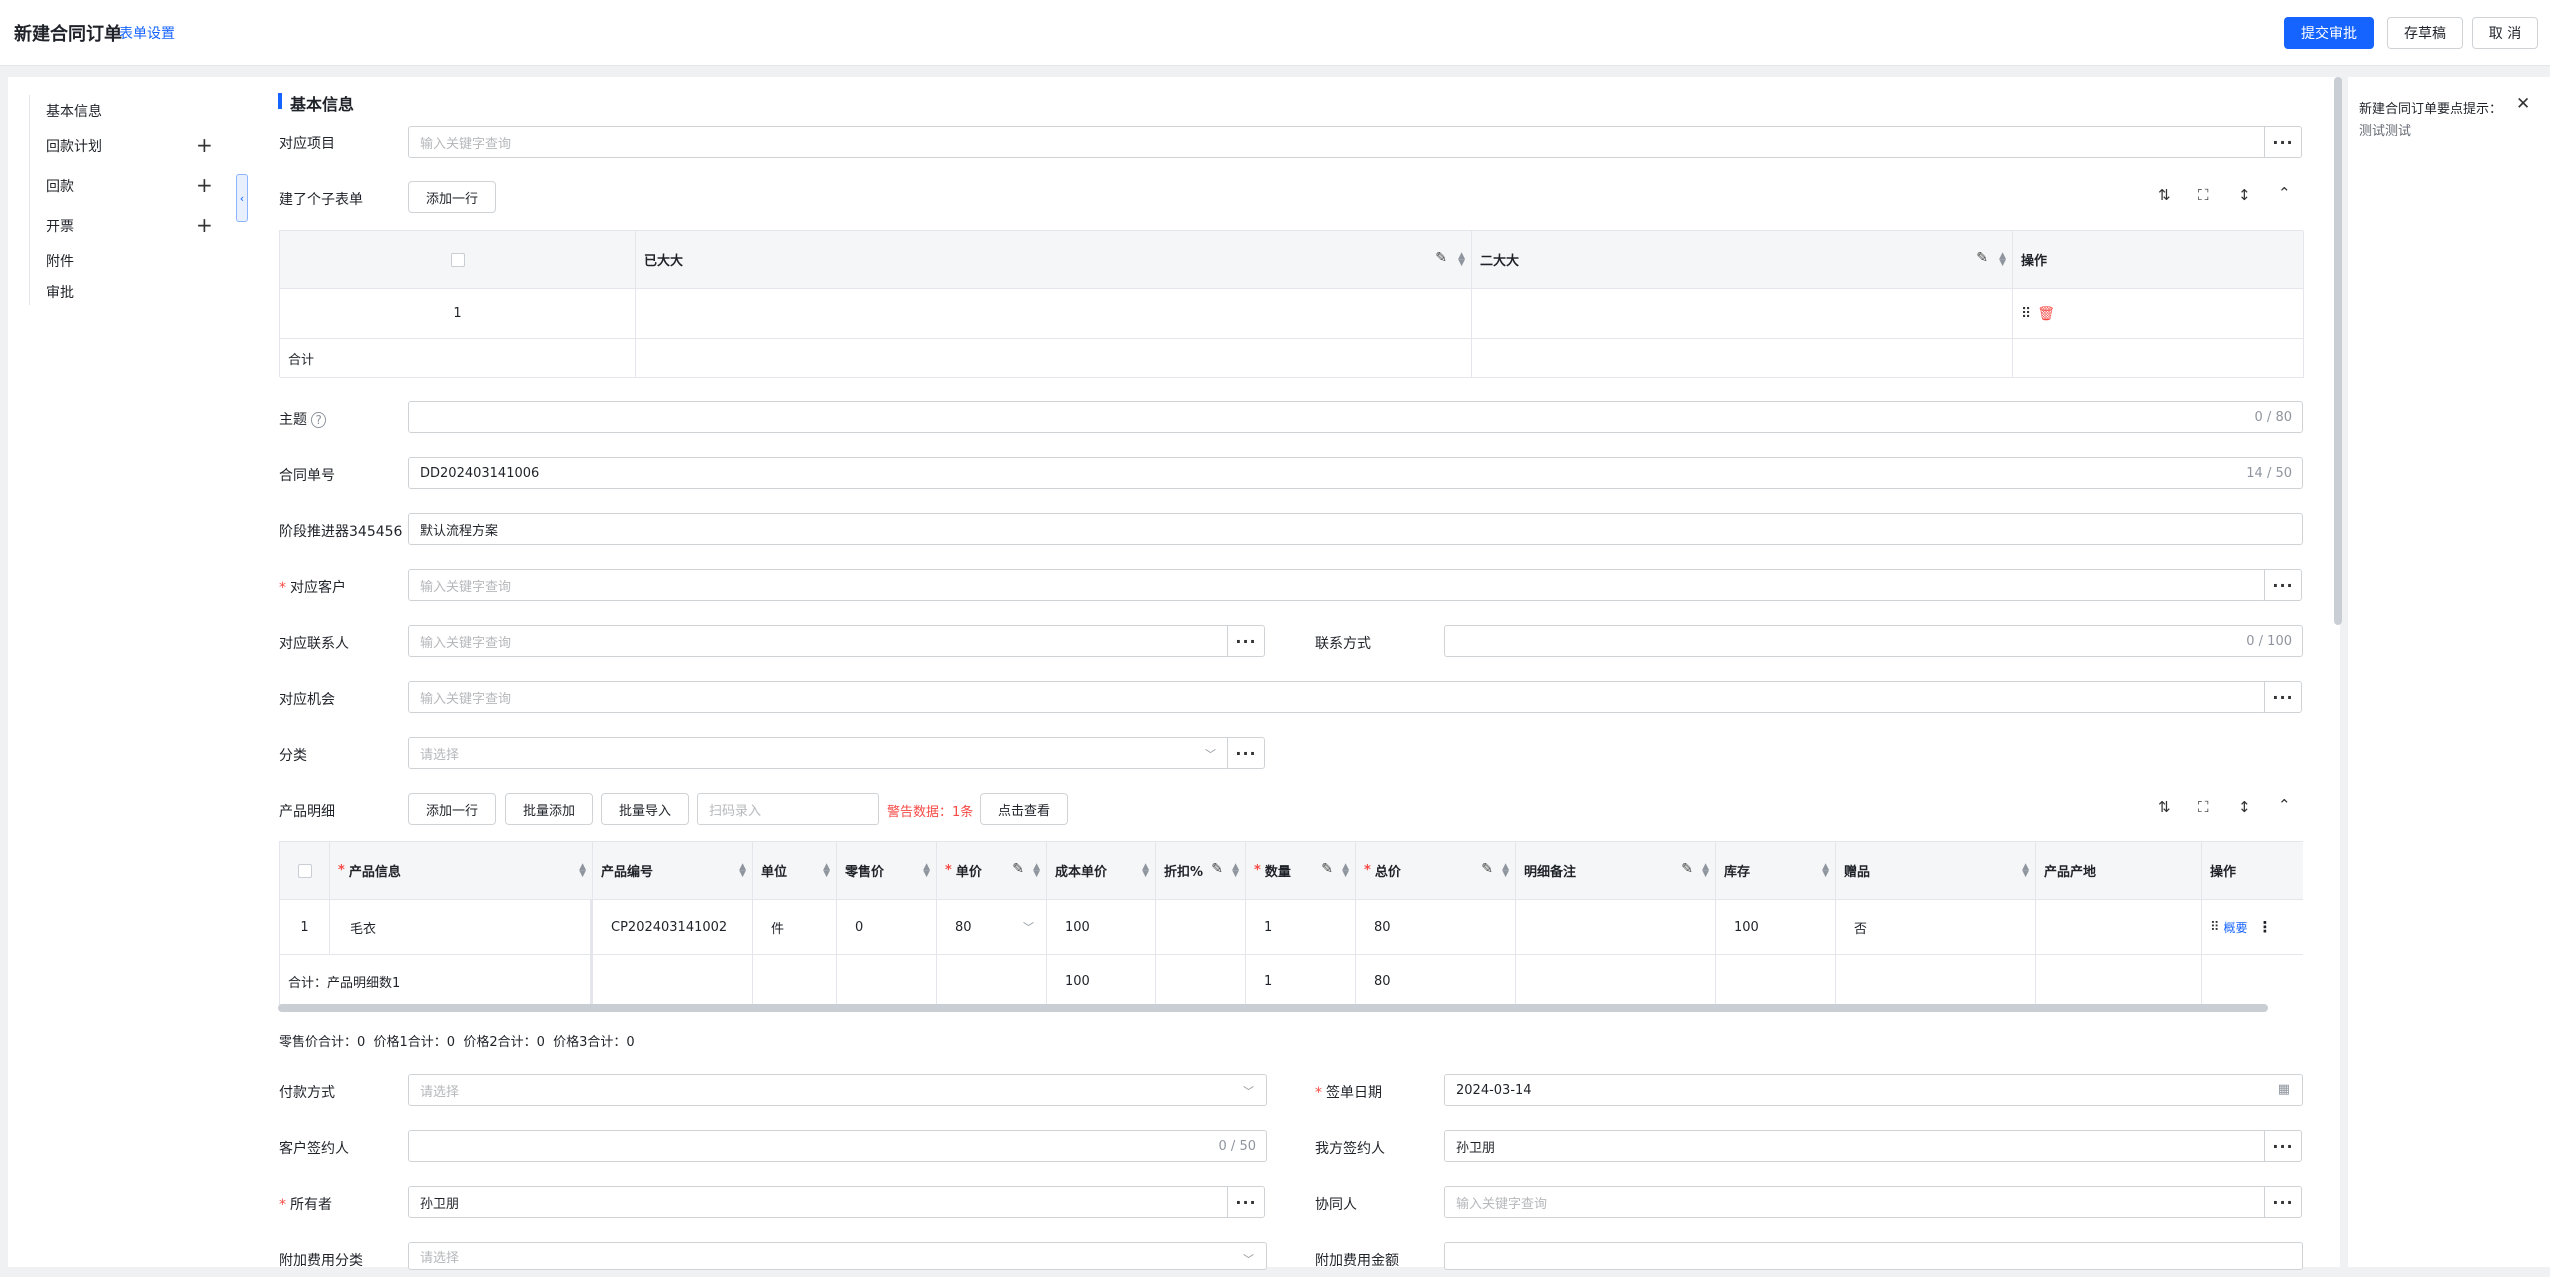 This screenshot has width=2550, height=1277. What do you see at coordinates (128, 672) in the screenshot?
I see `section-nav` at bounding box center [128, 672].